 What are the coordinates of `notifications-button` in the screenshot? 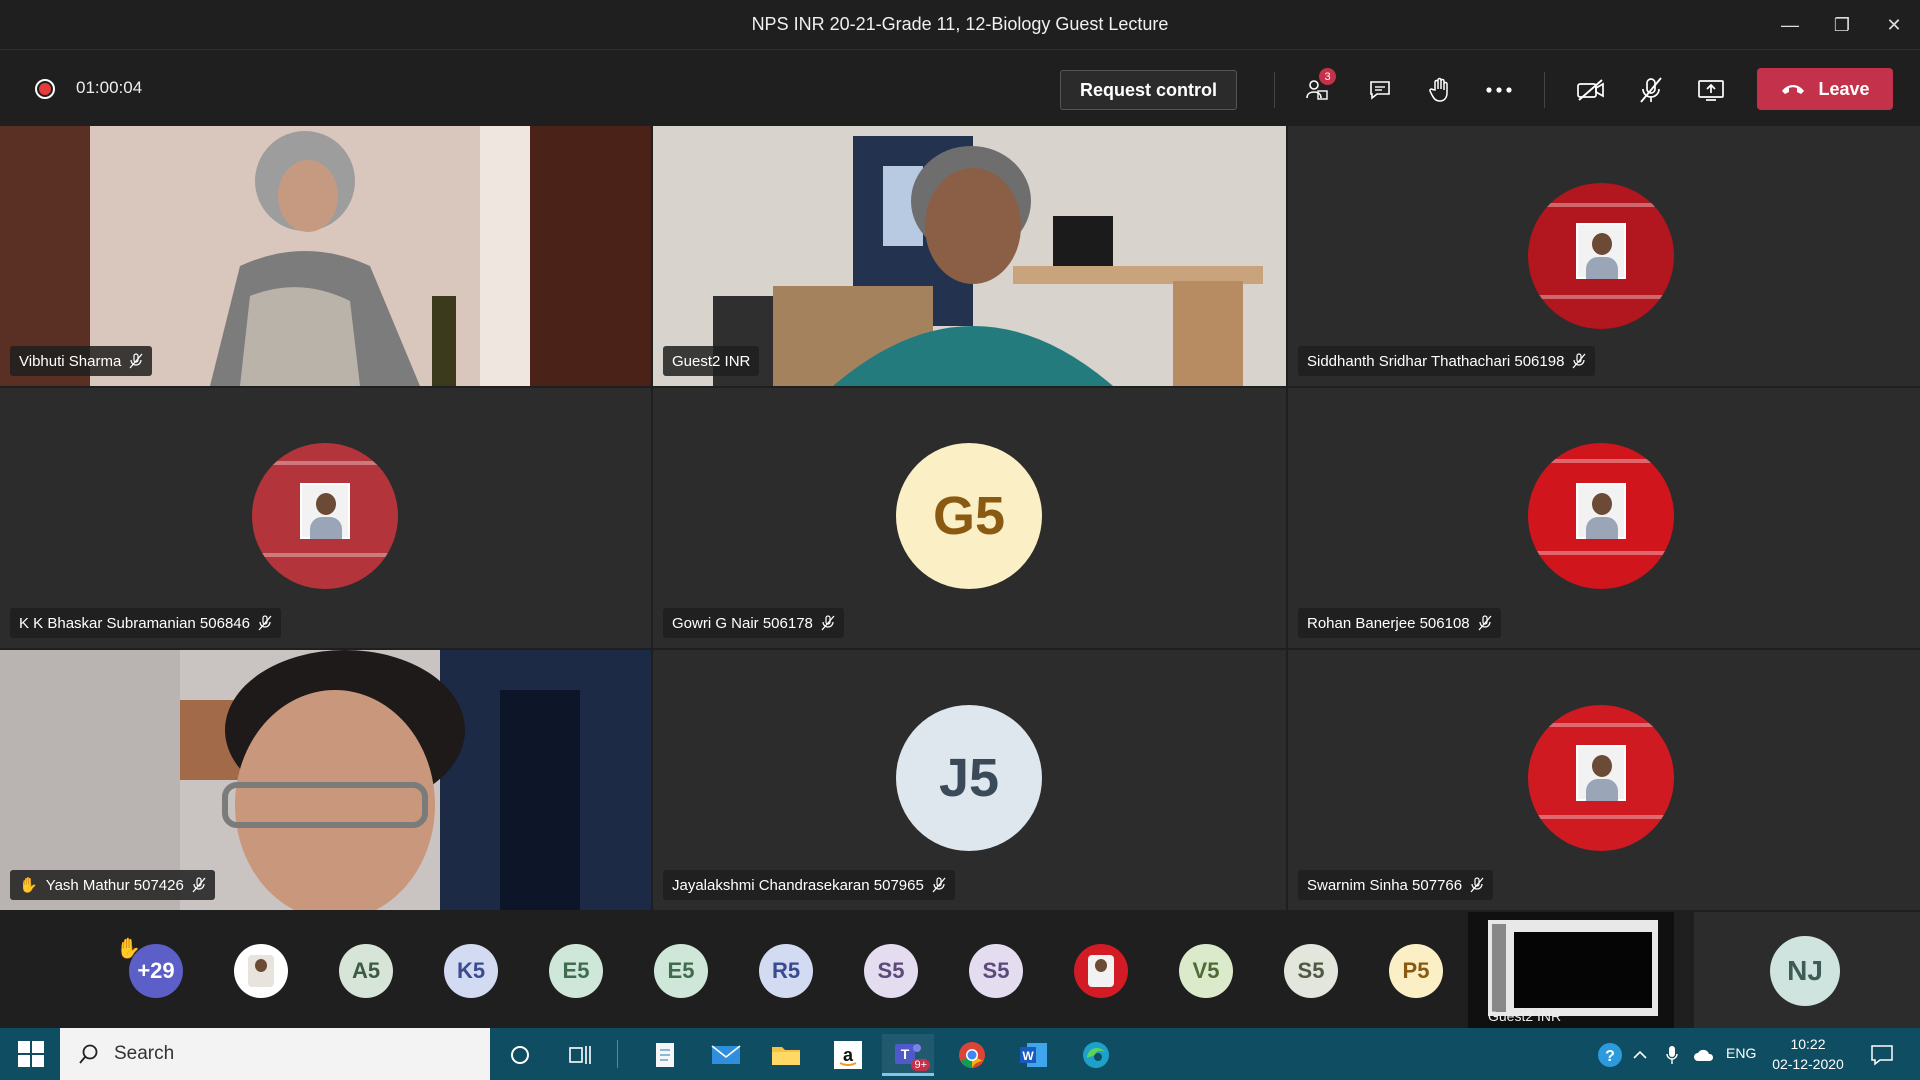 It's located at (1882, 1055).